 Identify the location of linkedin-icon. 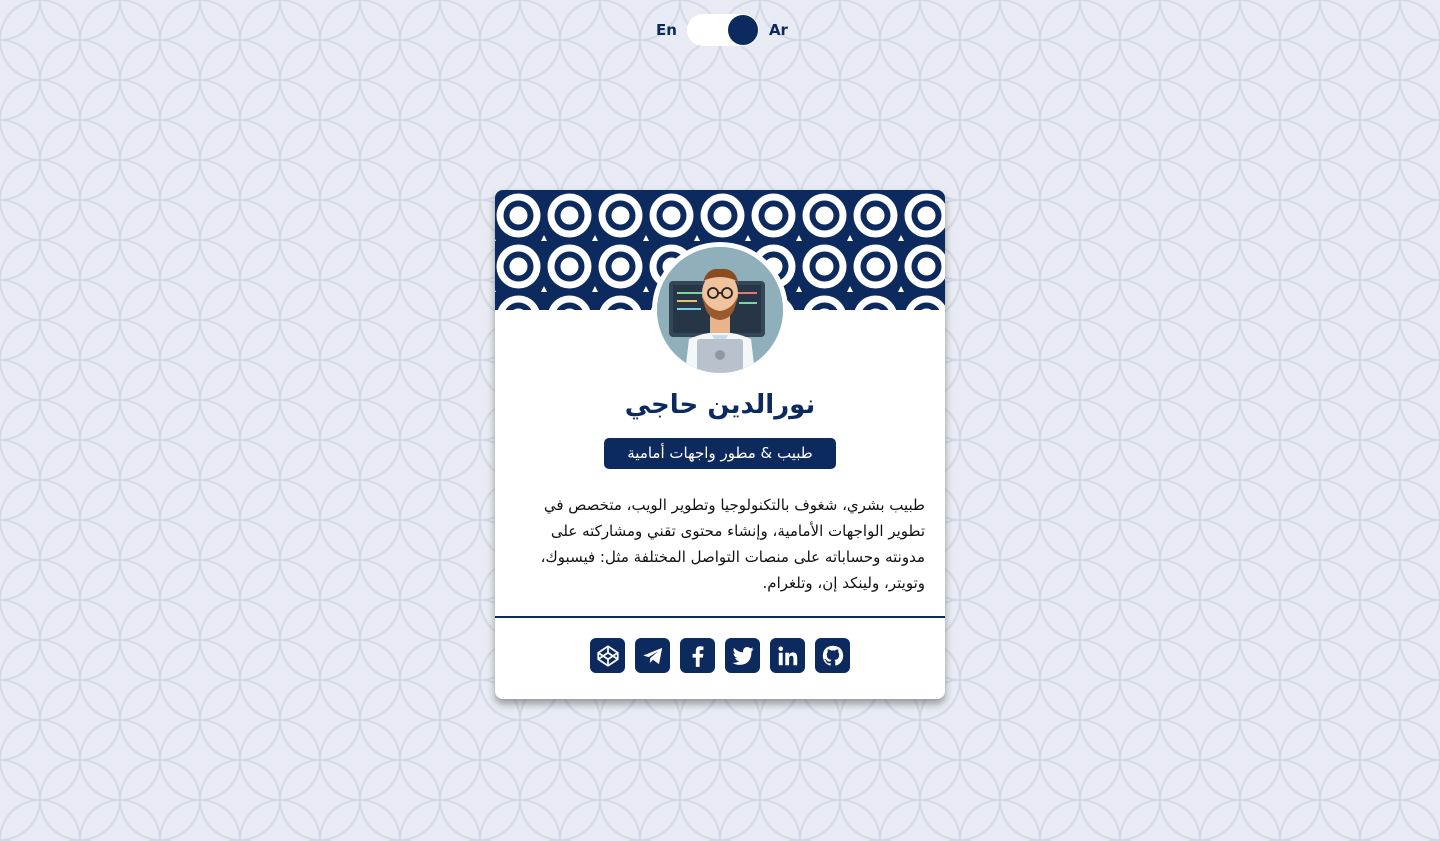
(787, 655).